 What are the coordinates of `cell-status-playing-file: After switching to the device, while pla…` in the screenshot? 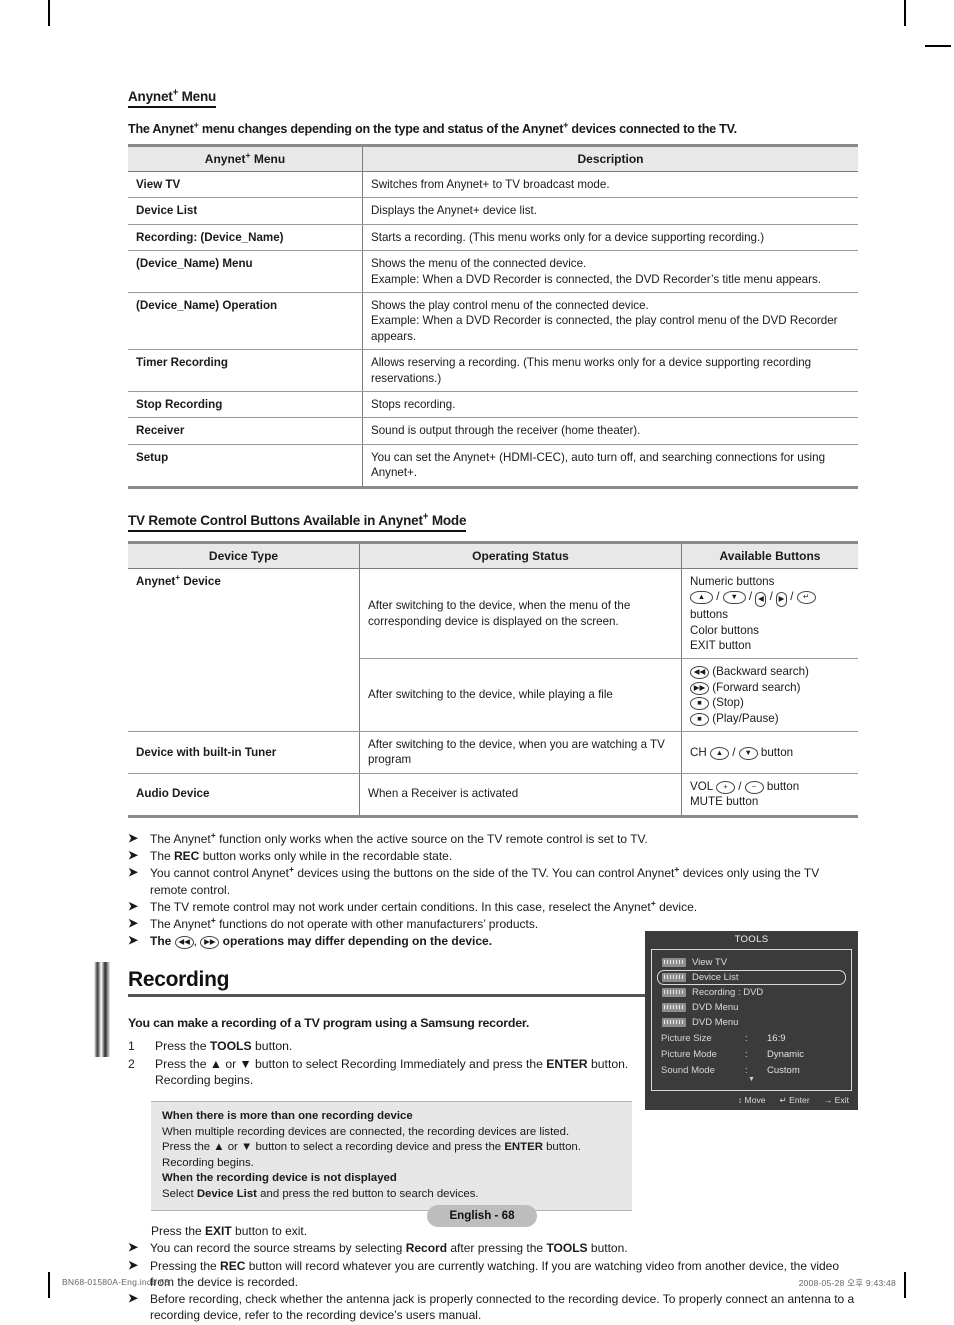 It's located at (520, 695).